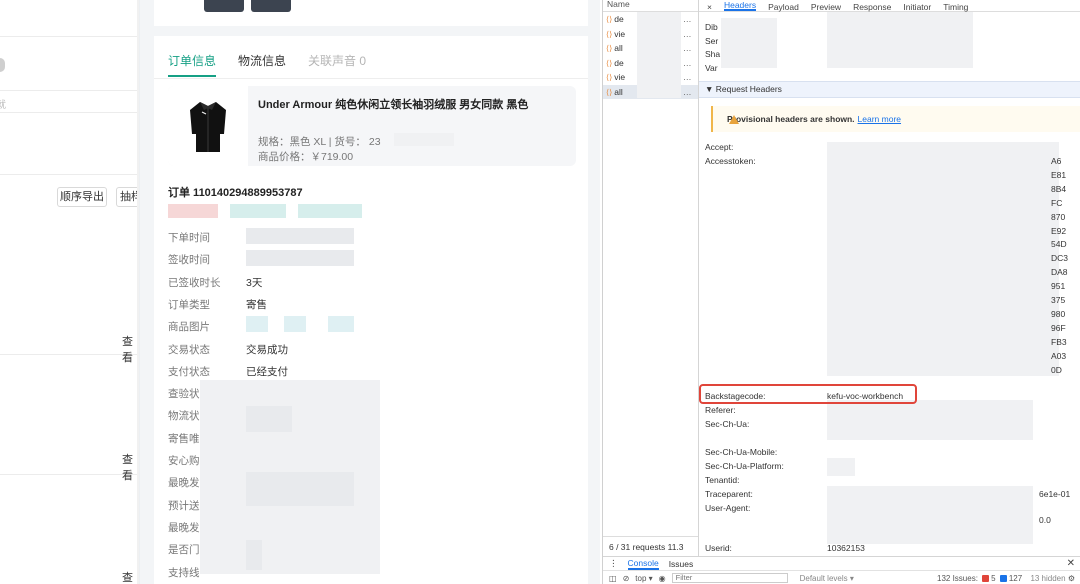 The image size is (1080, 584). Describe the element at coordinates (1048, 578) in the screenshot. I see `hidden-count: 13 hidden` at that location.